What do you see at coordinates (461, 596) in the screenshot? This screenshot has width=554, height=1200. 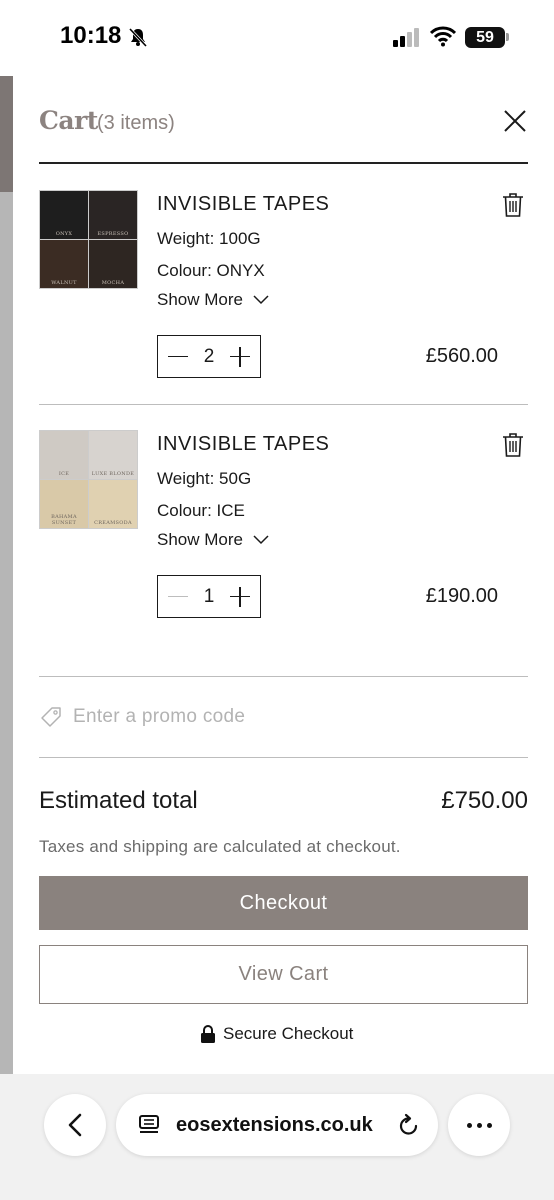 I see `item-price: £190.00` at bounding box center [461, 596].